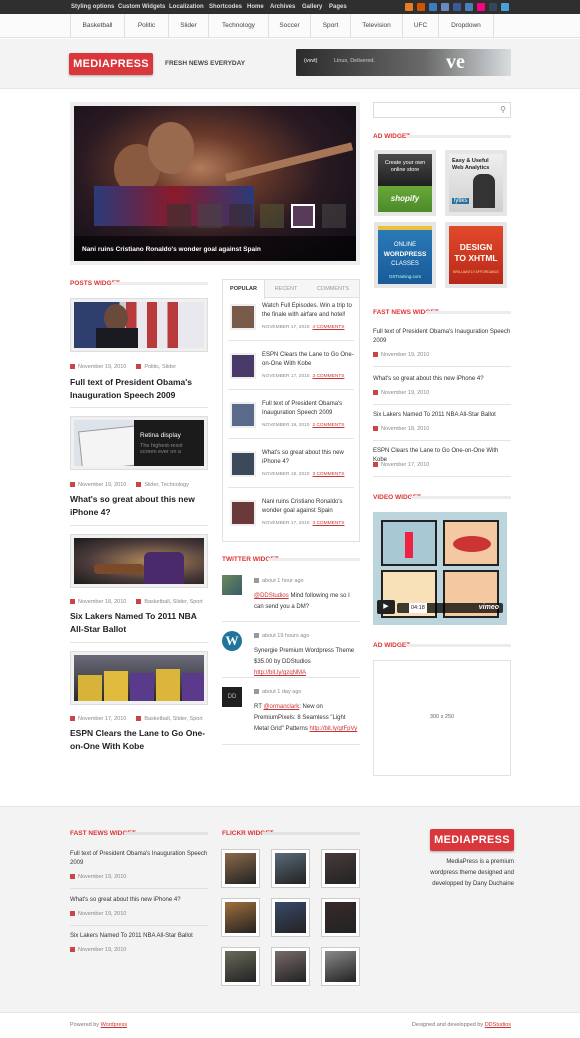 The image size is (580, 1038). Describe the element at coordinates (312, 7) in the screenshot. I see `topnav-gallery: Gallery` at that location.